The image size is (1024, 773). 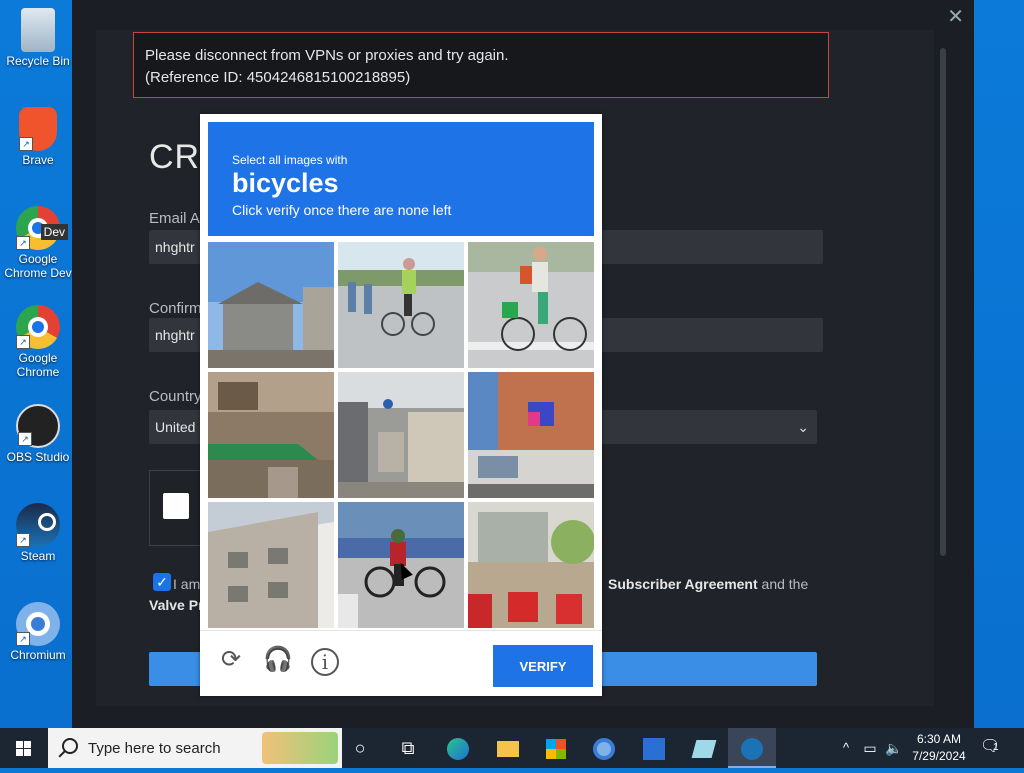 What do you see at coordinates (458, 748) in the screenshot?
I see `edge-icon` at bounding box center [458, 748].